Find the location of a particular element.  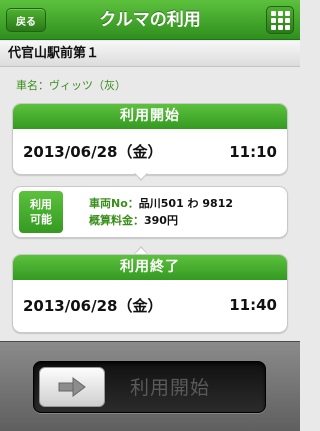

status-badge-line2: 可能 is located at coordinates (41, 219).